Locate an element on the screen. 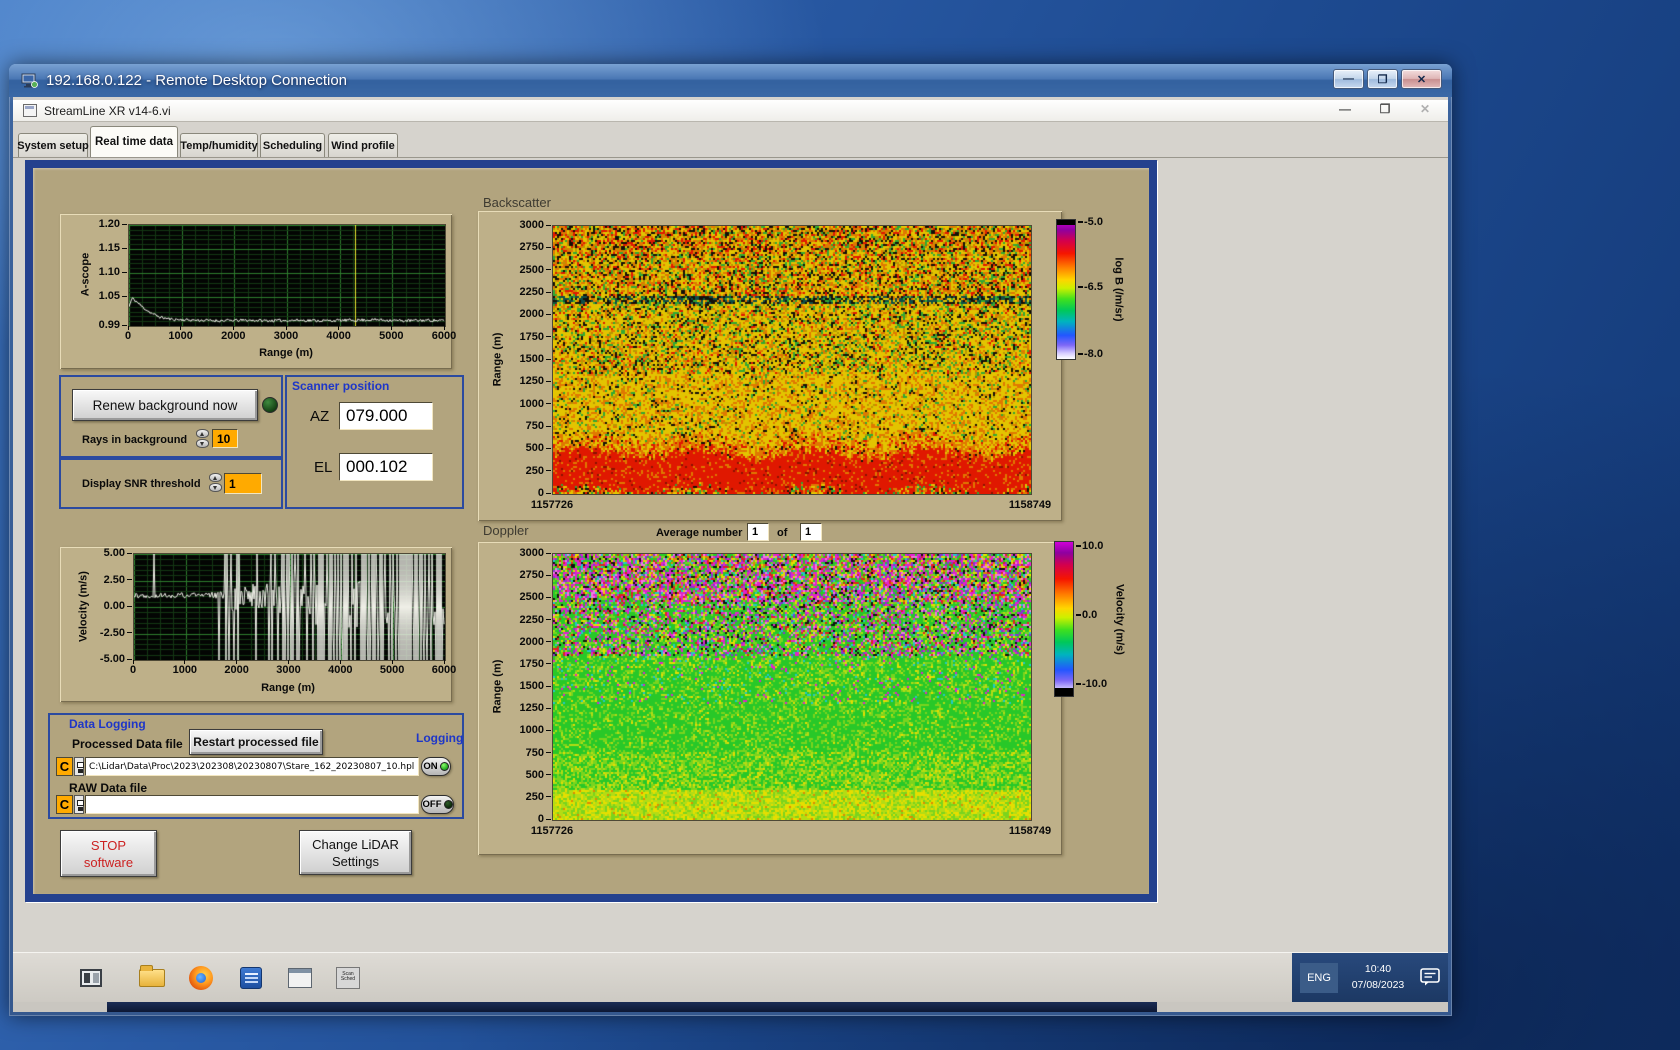 The width and height of the screenshot is (1680, 1050). axis-tick-label: 2500 is located at coordinates (531, 269).